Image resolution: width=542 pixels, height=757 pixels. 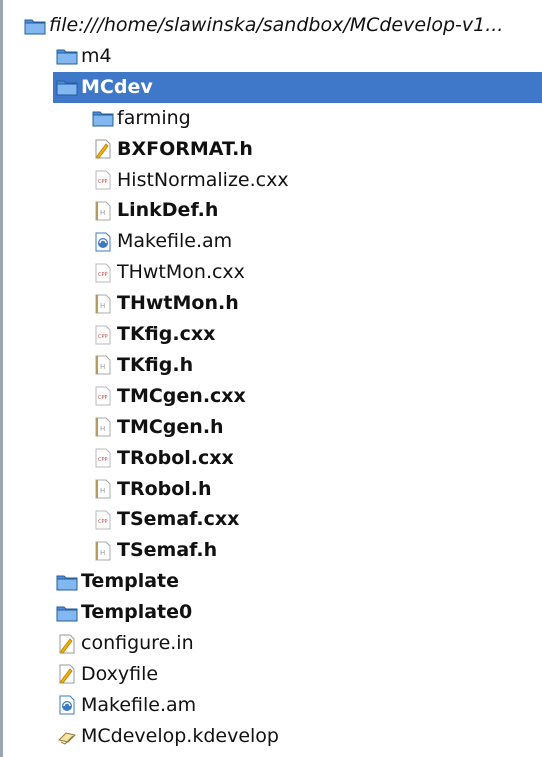 I want to click on tree-item-label: configure.in, so click(x=137, y=643).